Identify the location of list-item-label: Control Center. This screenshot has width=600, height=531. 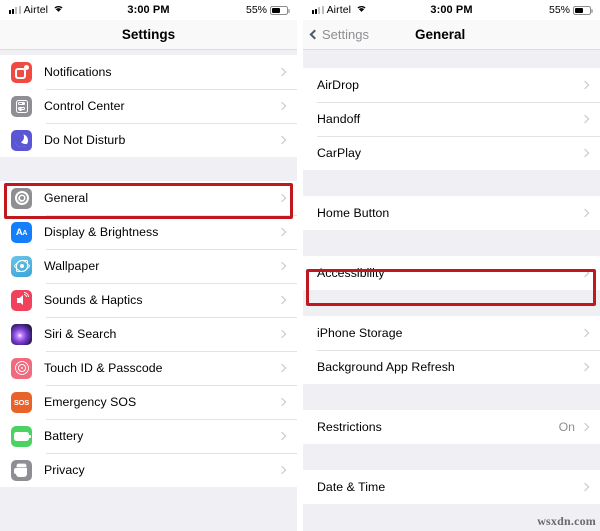
(84, 106).